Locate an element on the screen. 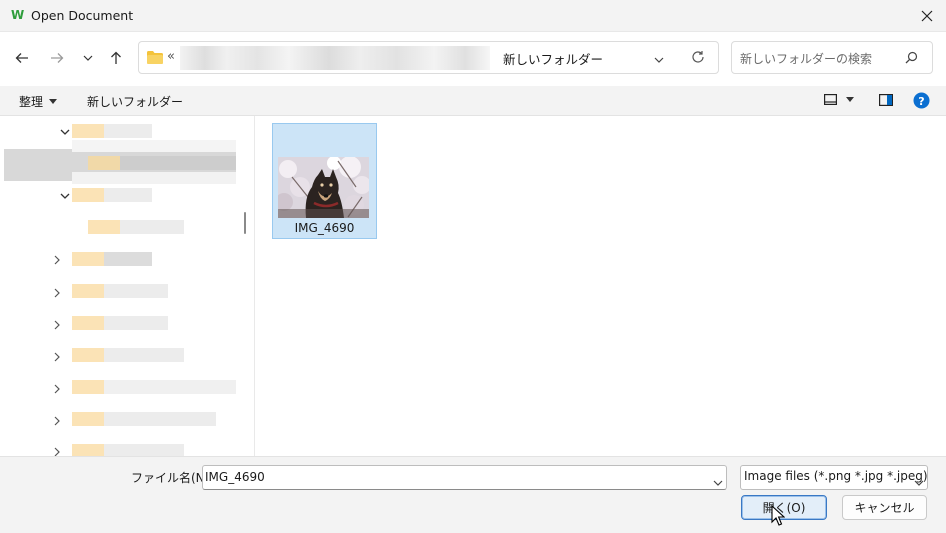 The height and width of the screenshot is (533, 946). address-dropdown-button is located at coordinates (659, 59).